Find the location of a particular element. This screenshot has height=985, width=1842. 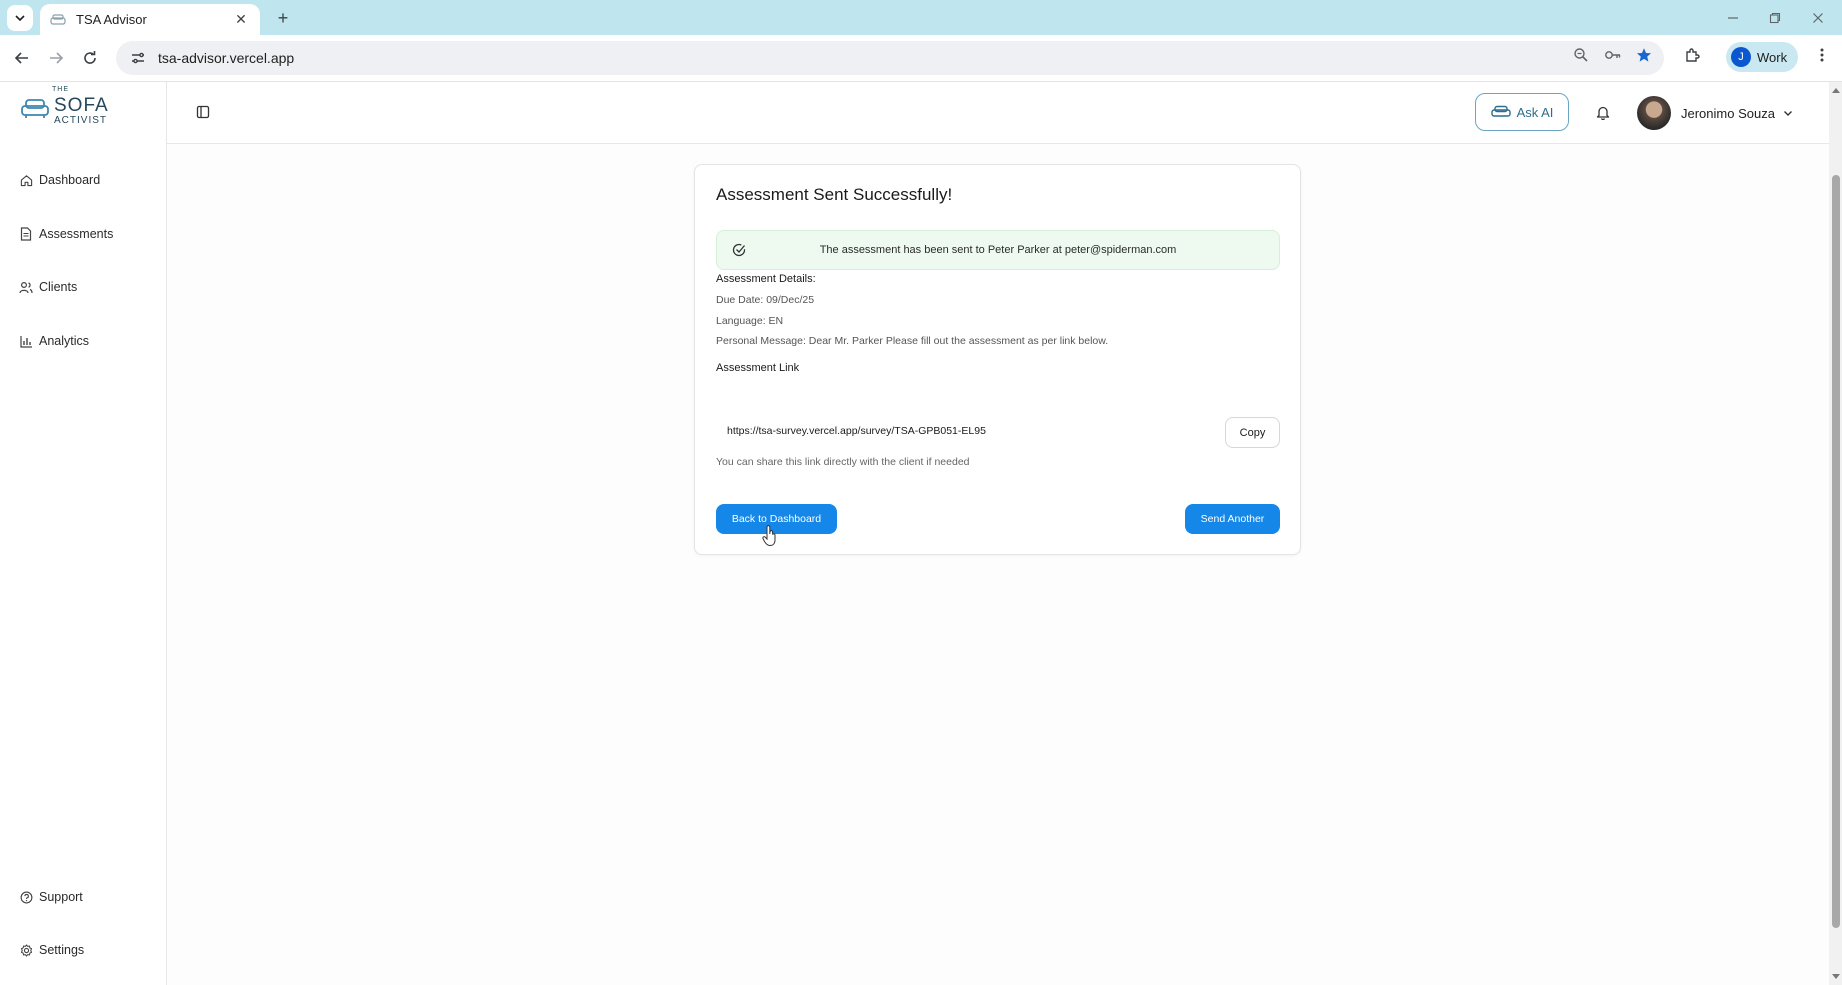

scrollbar-thumb is located at coordinates (1836, 551).